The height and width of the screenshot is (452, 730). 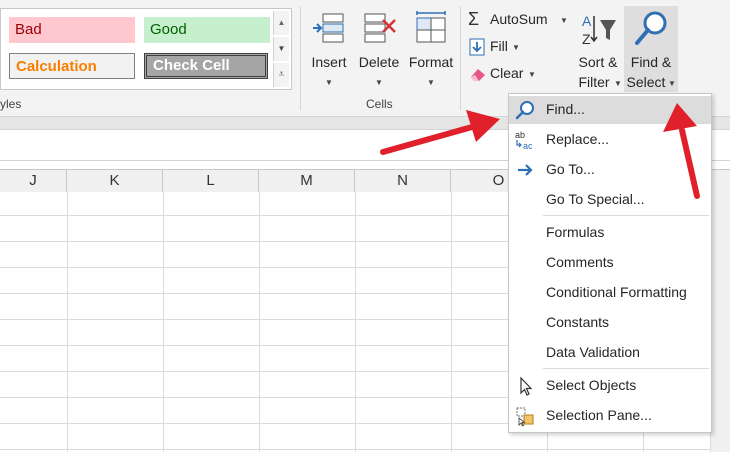 What do you see at coordinates (431, 49) in the screenshot?
I see `format-button: Format ▼` at bounding box center [431, 49].